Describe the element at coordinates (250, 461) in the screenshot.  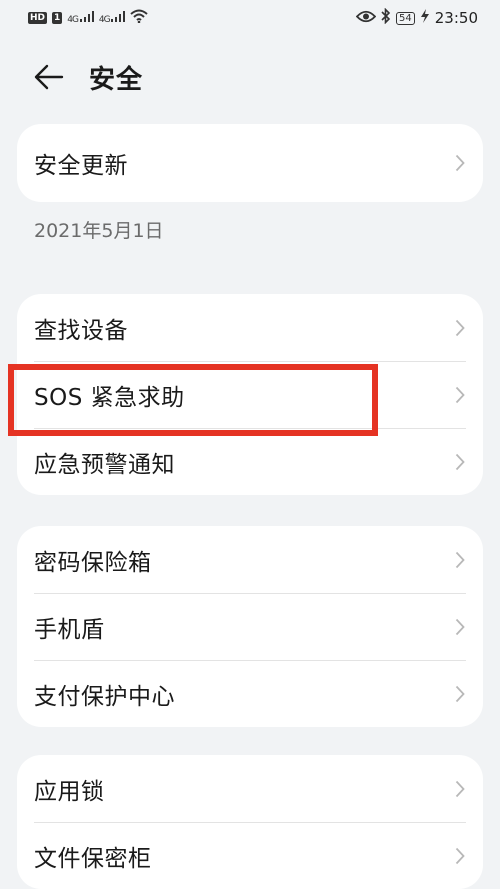
I see `list-item-emergency-alerts: 应急预警通知` at that location.